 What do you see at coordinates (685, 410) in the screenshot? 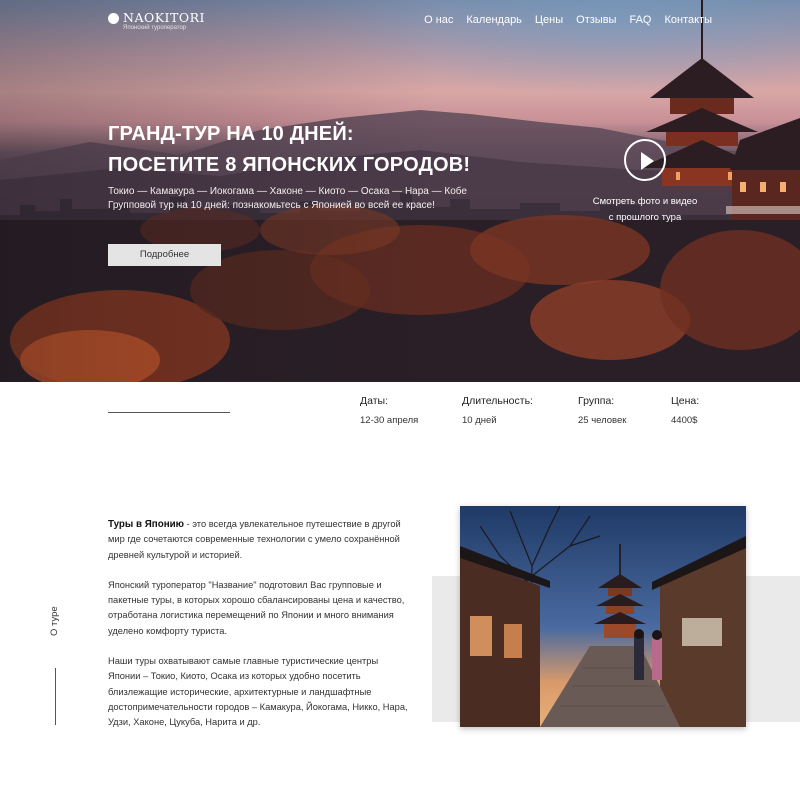
I see `tour-price: Цена: 4400$` at bounding box center [685, 410].